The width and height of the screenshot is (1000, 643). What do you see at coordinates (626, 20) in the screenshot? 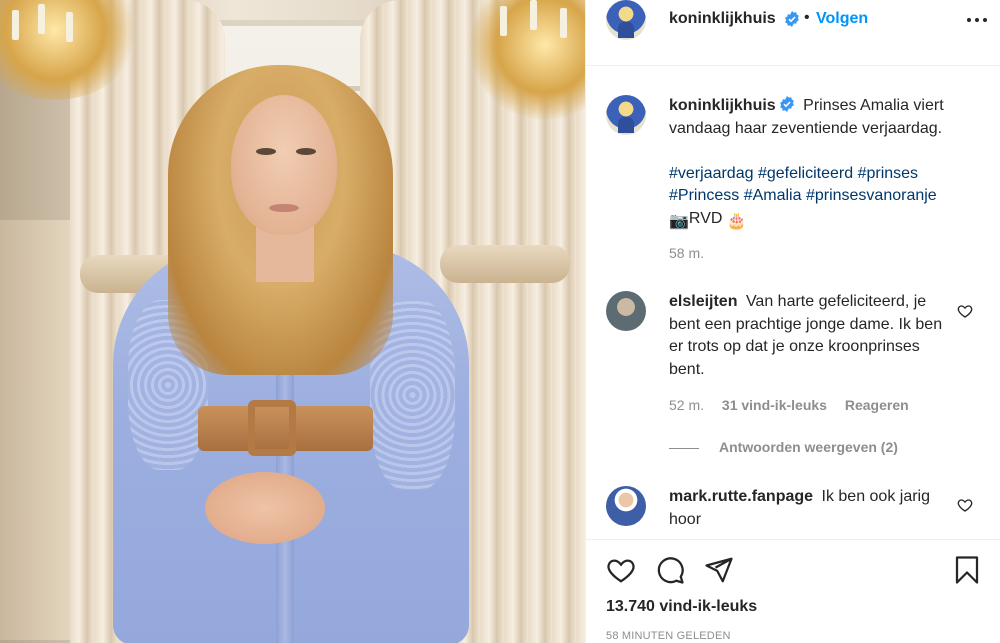
I see `author-avatar` at bounding box center [626, 20].